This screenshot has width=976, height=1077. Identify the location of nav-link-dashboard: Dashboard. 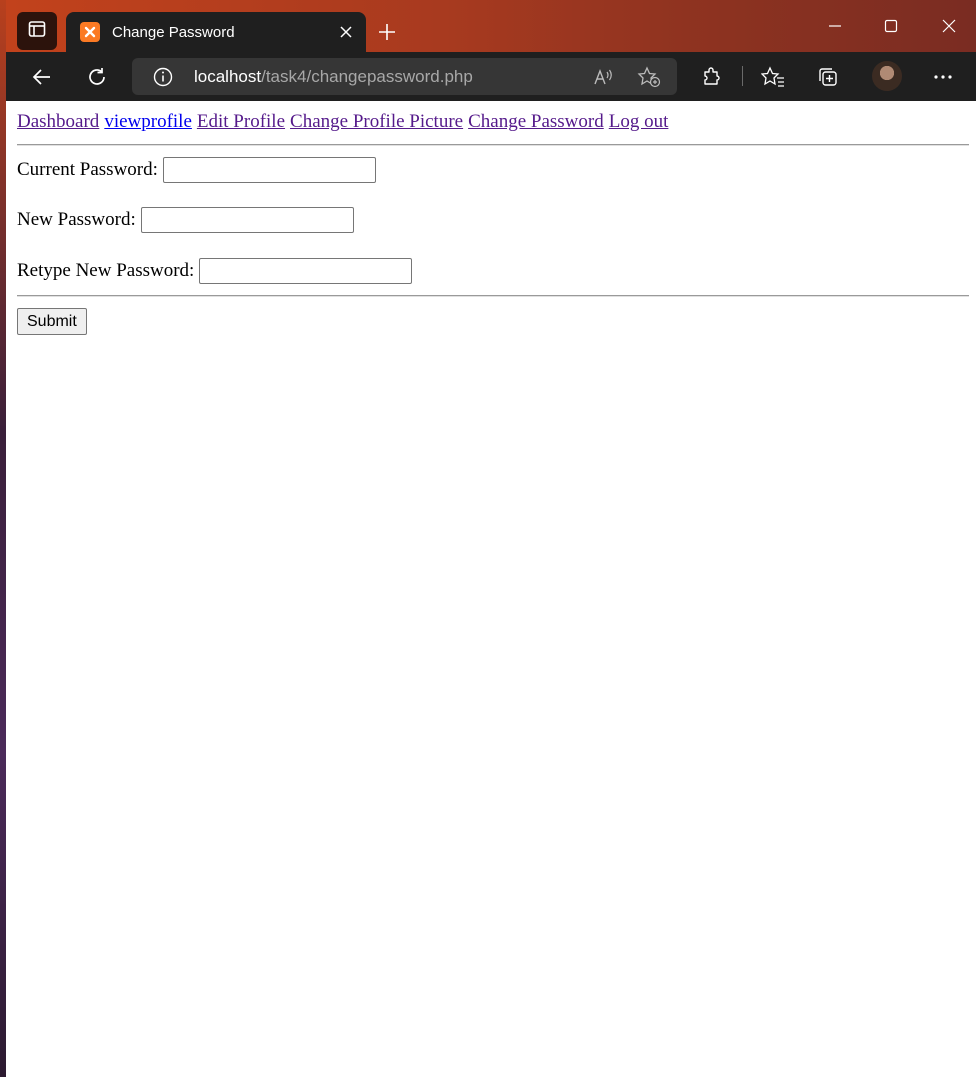
(58, 121).